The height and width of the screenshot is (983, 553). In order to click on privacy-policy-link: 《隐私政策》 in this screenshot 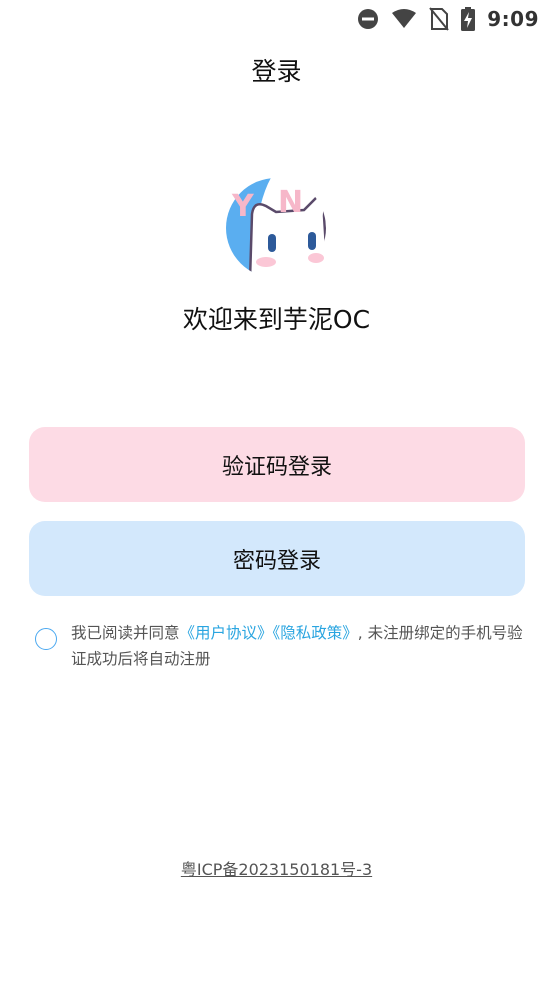, I will do `click(315, 633)`.